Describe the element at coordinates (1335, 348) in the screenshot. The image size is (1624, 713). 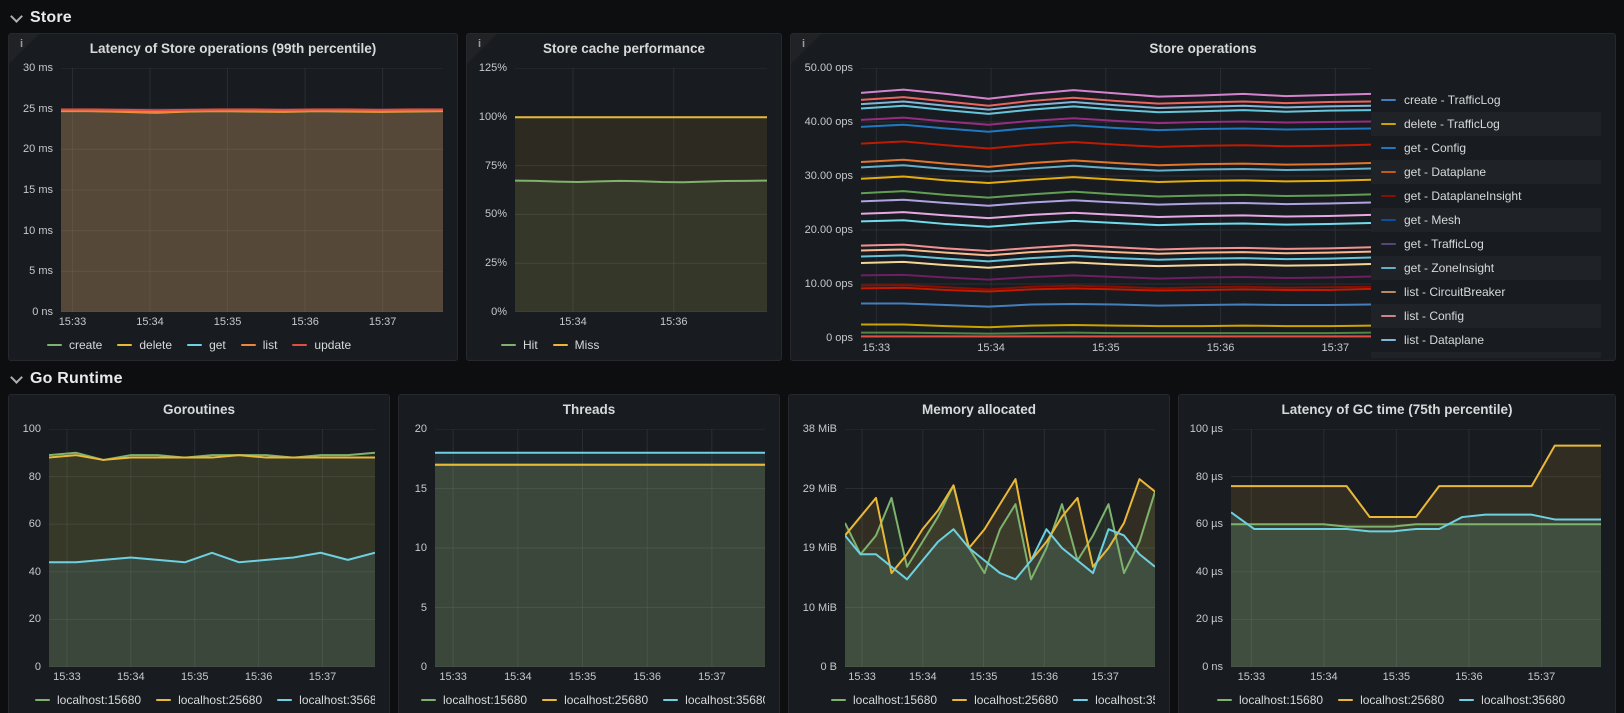
I see `x-tick-label: 15:37` at that location.